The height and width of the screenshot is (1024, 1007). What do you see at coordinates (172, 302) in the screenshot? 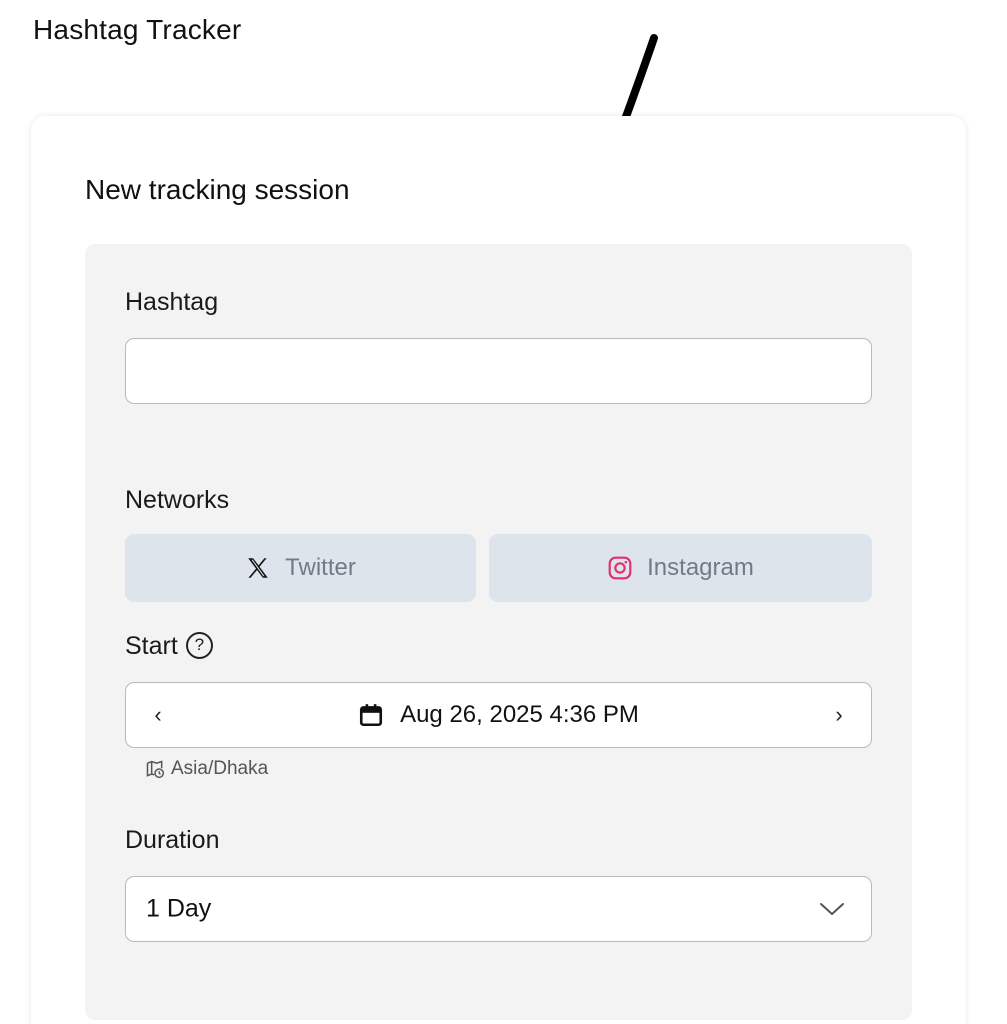
I see `hashtag-label: Hashtag` at bounding box center [172, 302].